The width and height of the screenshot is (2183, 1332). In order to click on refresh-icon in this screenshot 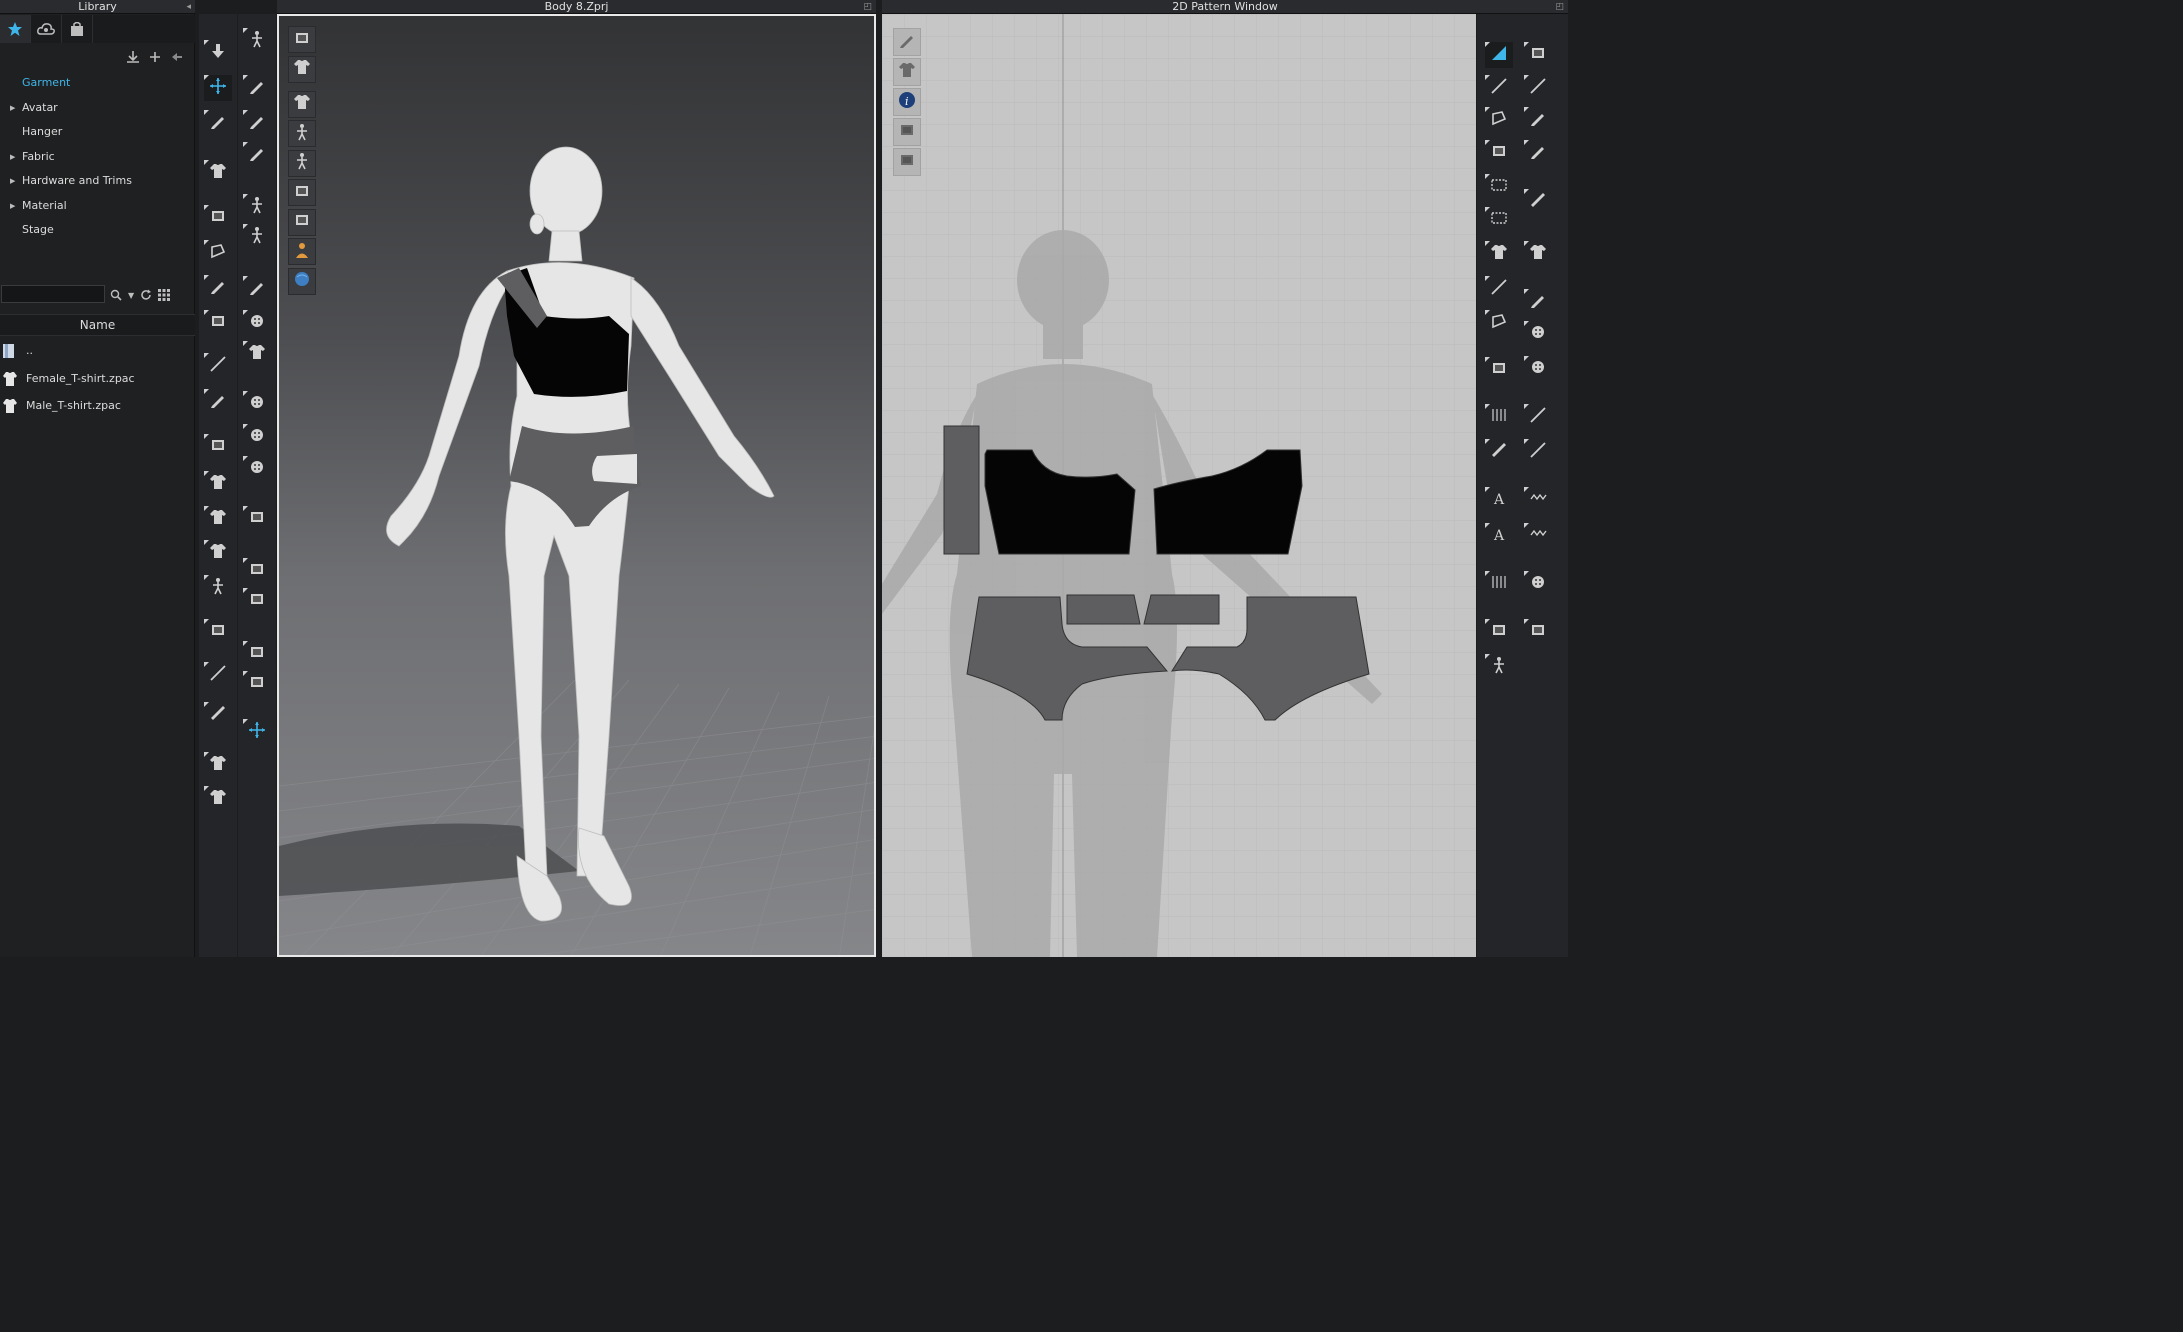, I will do `click(146, 295)`.